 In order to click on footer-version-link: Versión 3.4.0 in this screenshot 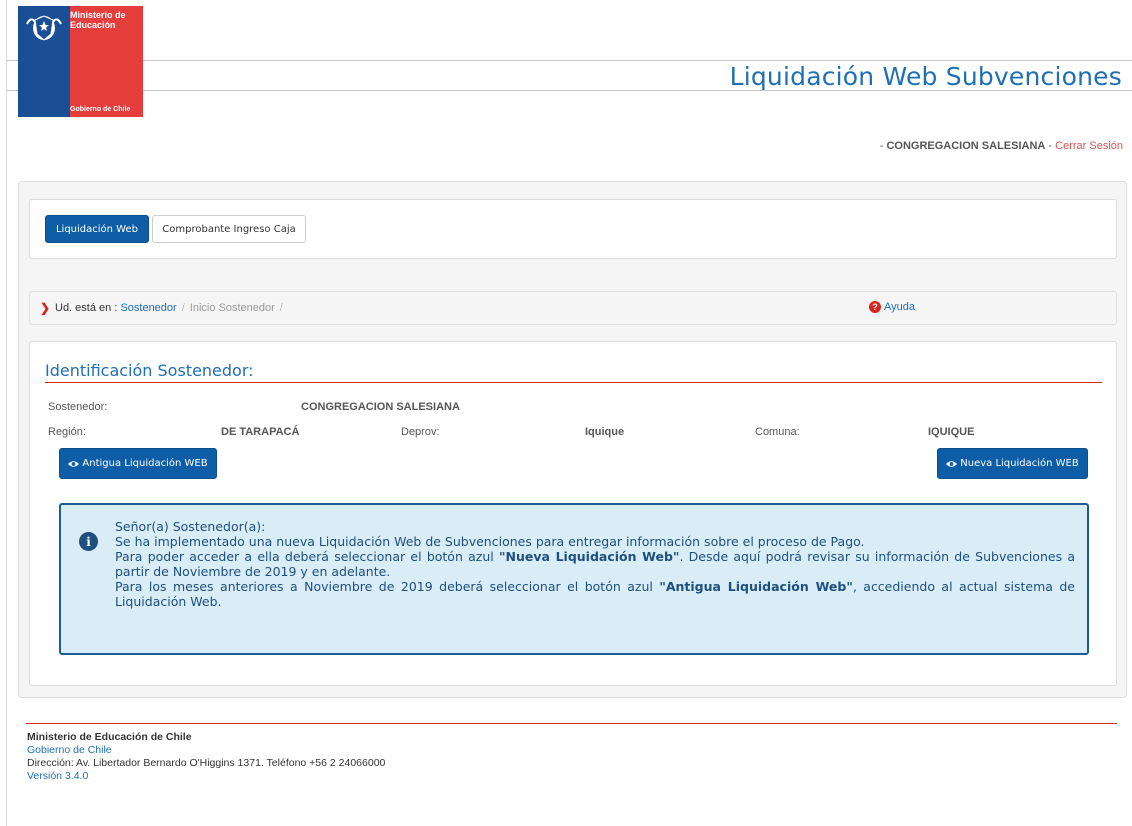, I will do `click(57, 776)`.